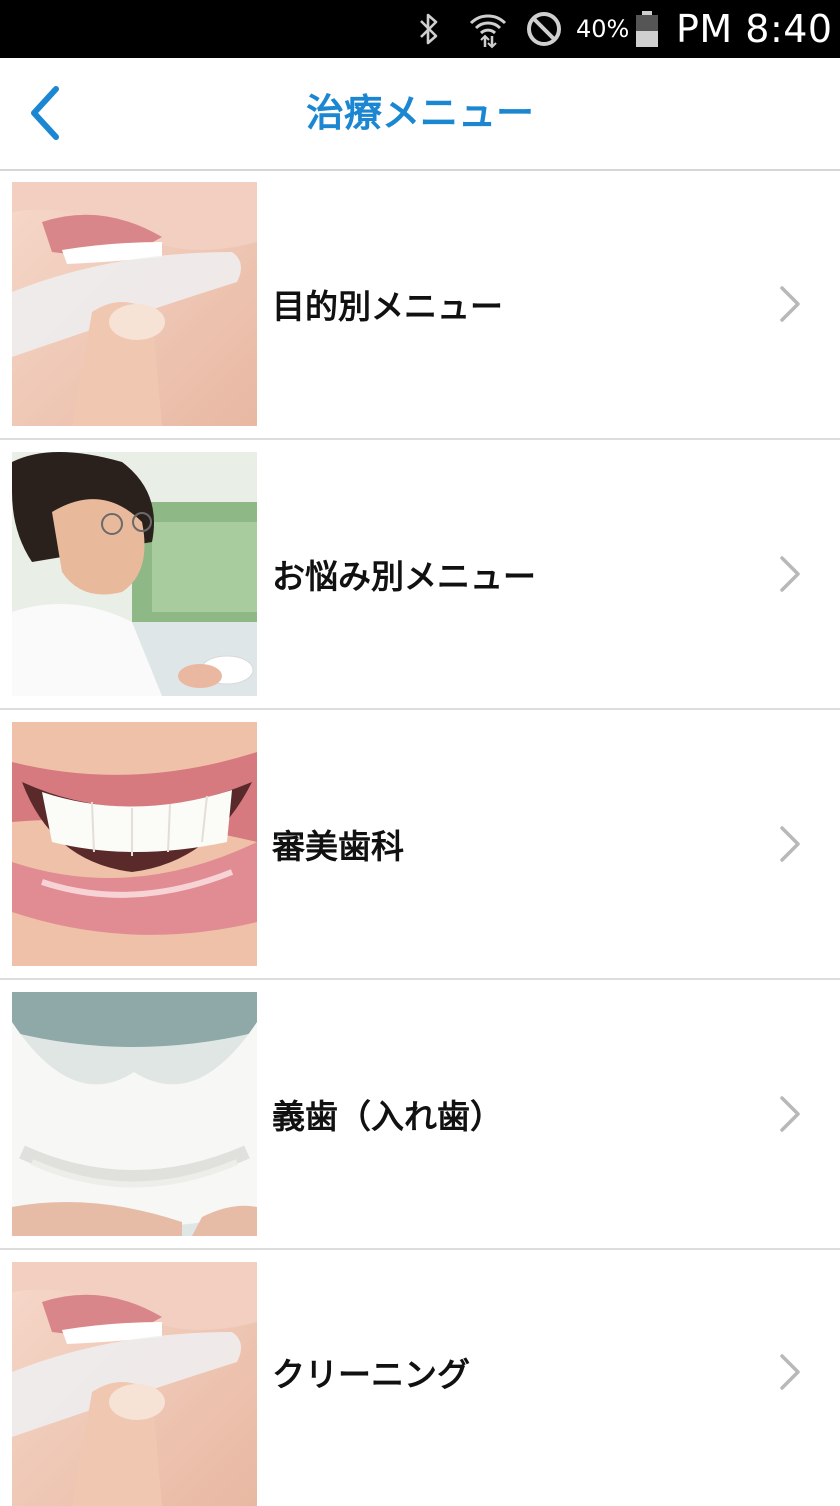  Describe the element at coordinates (387, 306) in the screenshot. I see `menu-item-label: 目的別メニュー` at that location.